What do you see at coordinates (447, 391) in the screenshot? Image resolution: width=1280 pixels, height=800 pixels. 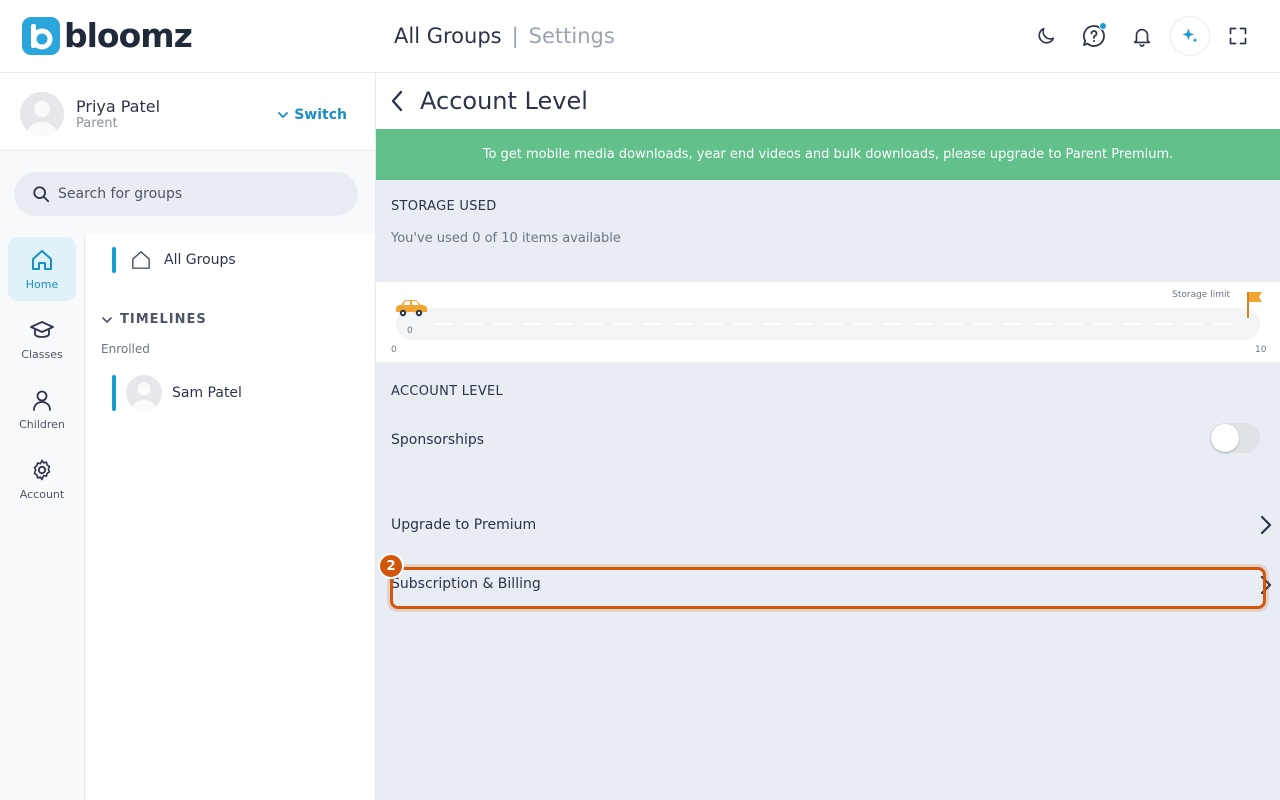 I see `account-level-heading: ACCOUNT LEVEL` at bounding box center [447, 391].